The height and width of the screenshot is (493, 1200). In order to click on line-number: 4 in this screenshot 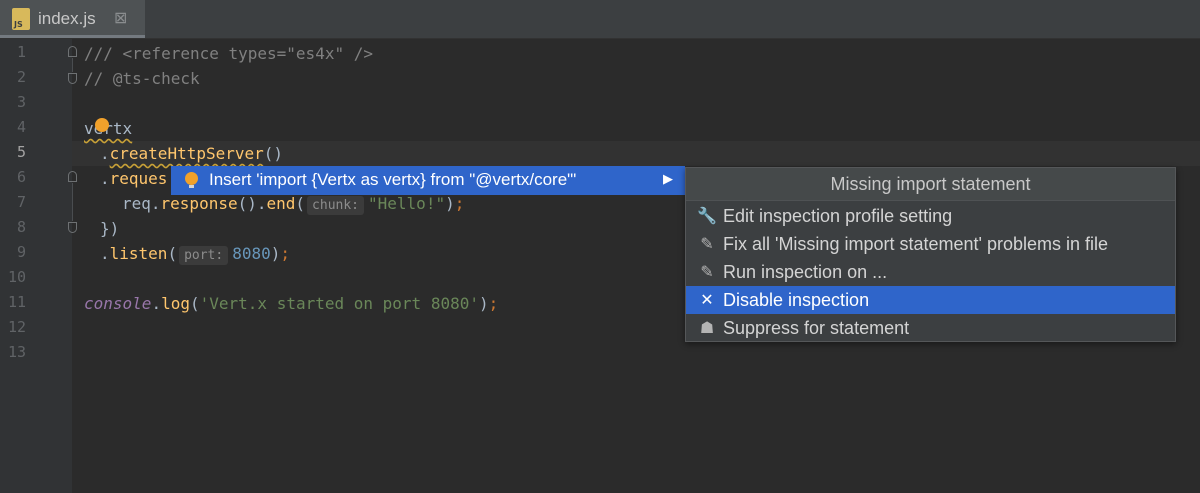, I will do `click(21, 127)`.